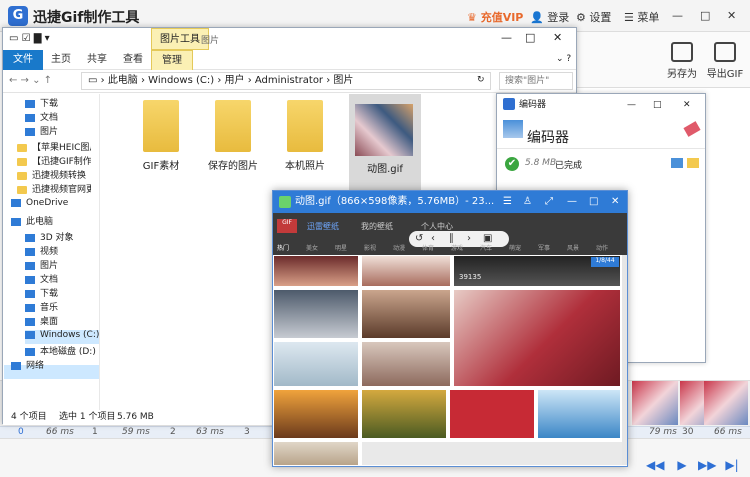  Describe the element at coordinates (624, 360) in the screenshot. I see `viewer-scrollbar` at that location.